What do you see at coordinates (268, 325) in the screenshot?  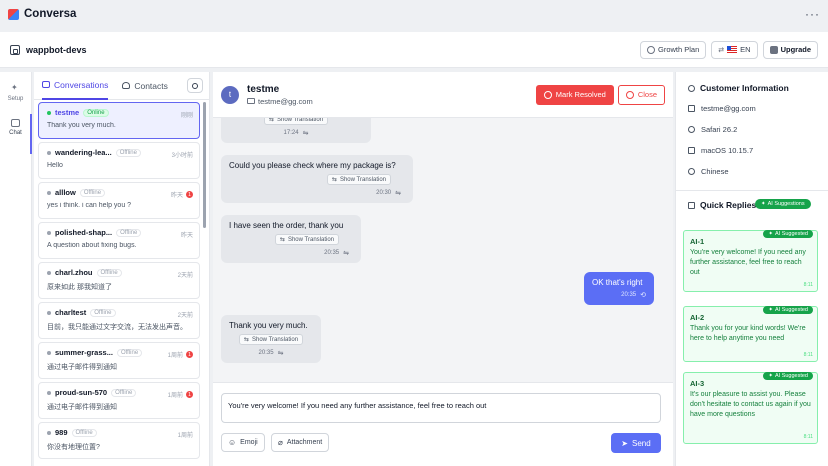 I see `message-text: Thank you very much.` at bounding box center [268, 325].